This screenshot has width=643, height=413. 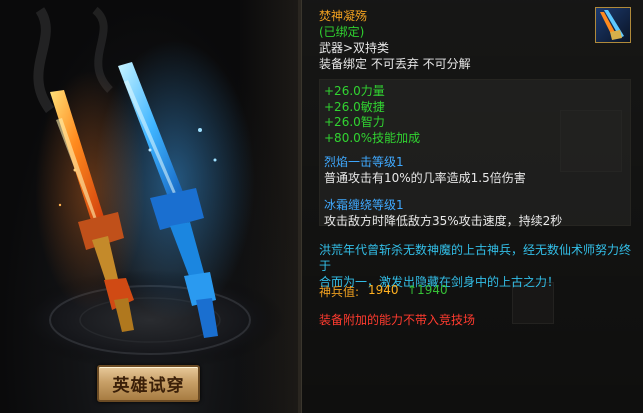 What do you see at coordinates (613, 25) in the screenshot?
I see `twin-swords-icon` at bounding box center [613, 25].